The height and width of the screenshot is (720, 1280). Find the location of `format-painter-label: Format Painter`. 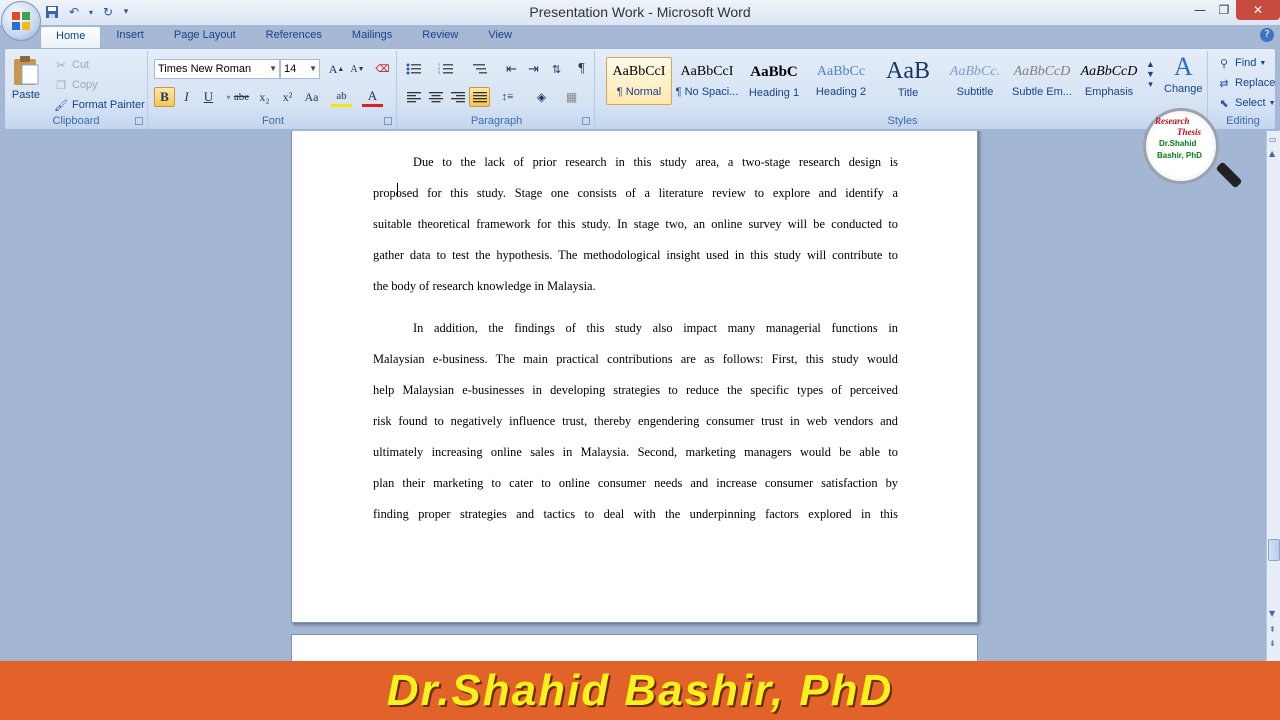

format-painter-label: Format Painter is located at coordinates (108, 105).